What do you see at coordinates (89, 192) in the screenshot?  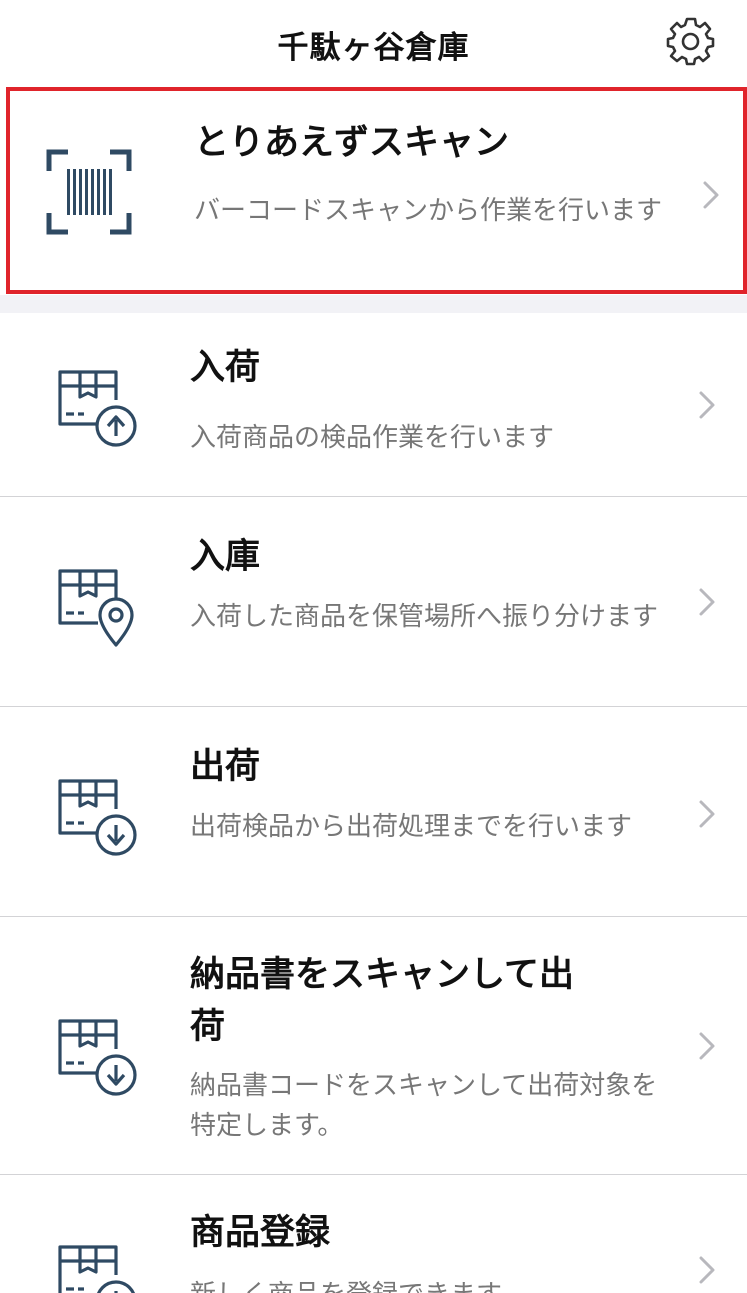 I see `barcode-scan-icon` at bounding box center [89, 192].